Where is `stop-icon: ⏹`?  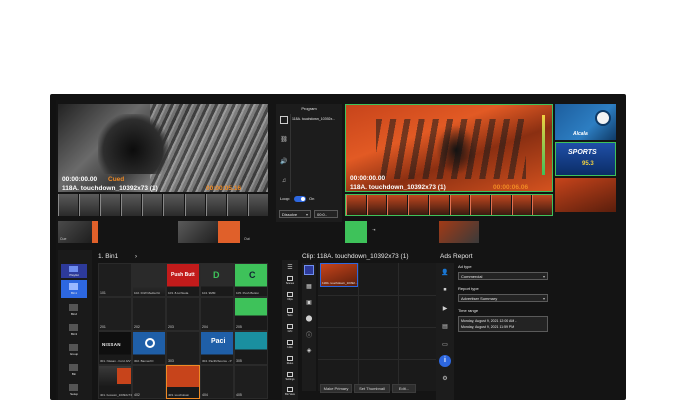 stop-icon: ⏹ is located at coordinates (445, 290).